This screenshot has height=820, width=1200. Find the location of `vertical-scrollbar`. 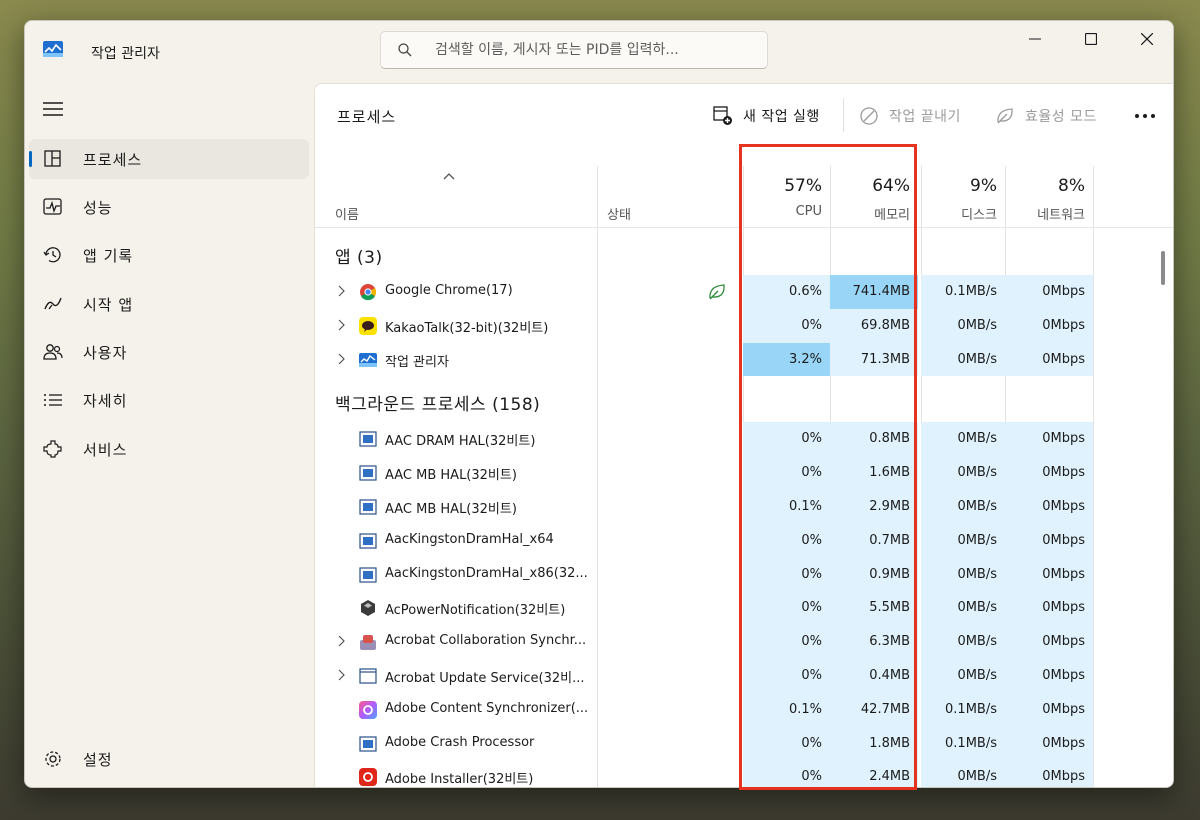

vertical-scrollbar is located at coordinates (1163, 268).